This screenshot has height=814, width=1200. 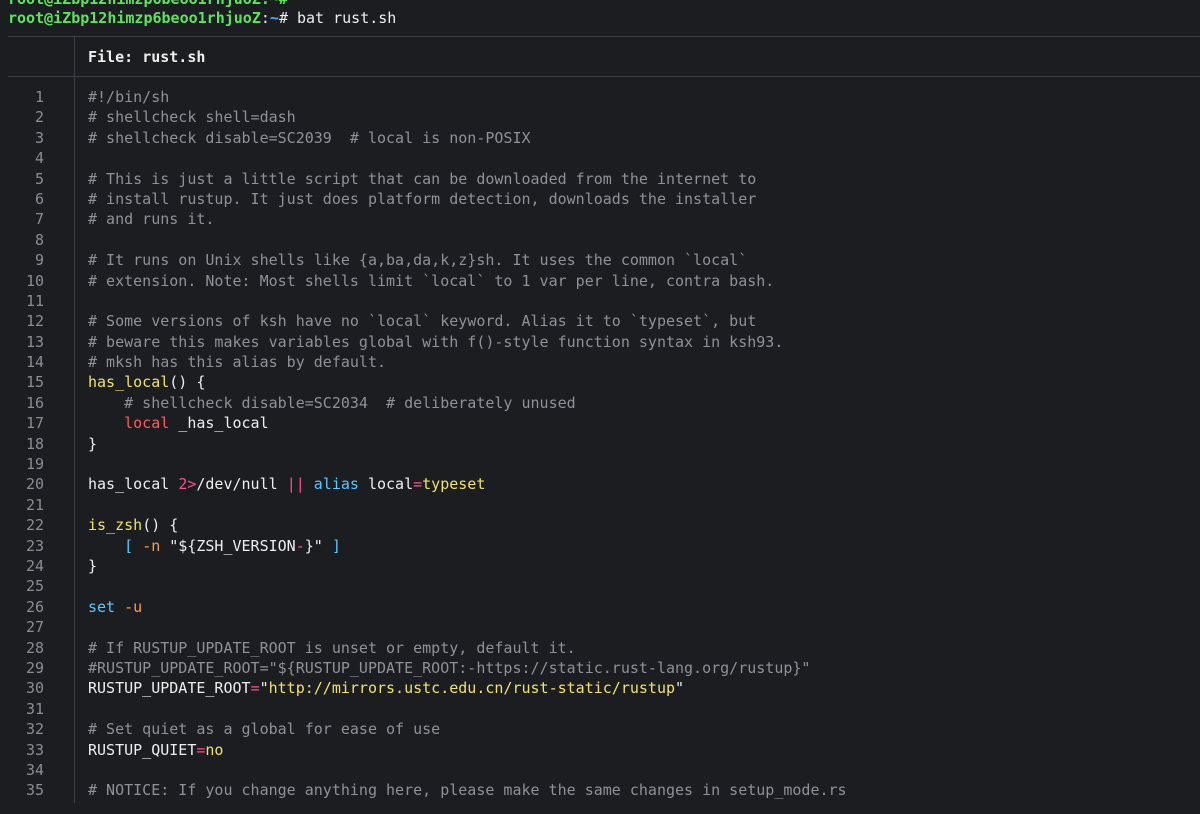 What do you see at coordinates (39, 97) in the screenshot?
I see `line-number: 1` at bounding box center [39, 97].